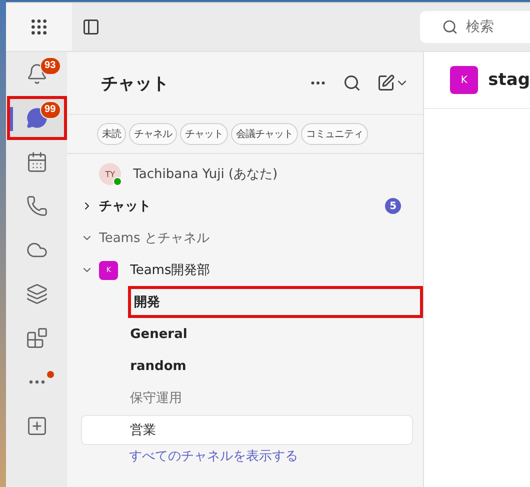 This screenshot has height=487, width=530. Describe the element at coordinates (50, 66) in the screenshot. I see `notification-badge: 93` at that location.